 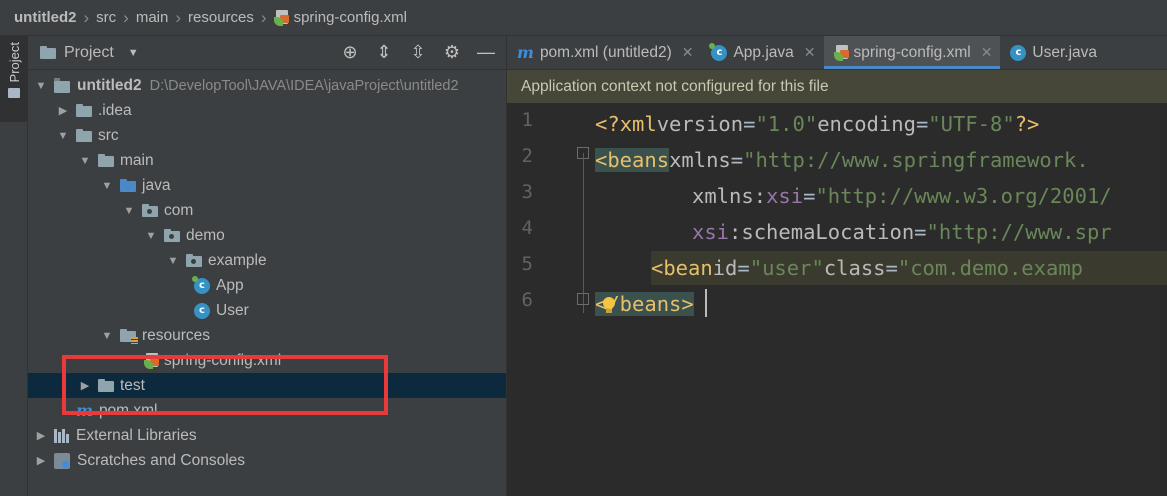 What do you see at coordinates (137, 160) in the screenshot?
I see `tree-label-main: main` at bounding box center [137, 160].